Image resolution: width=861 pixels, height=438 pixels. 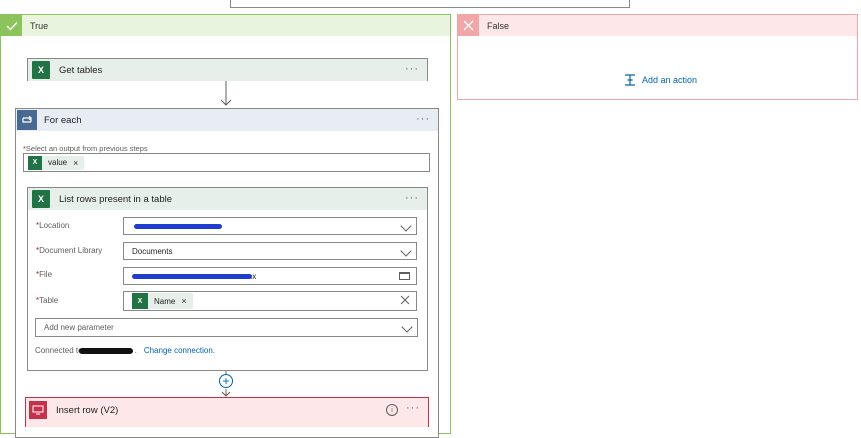 I want to click on false-branch: False Add an action, so click(x=657, y=57).